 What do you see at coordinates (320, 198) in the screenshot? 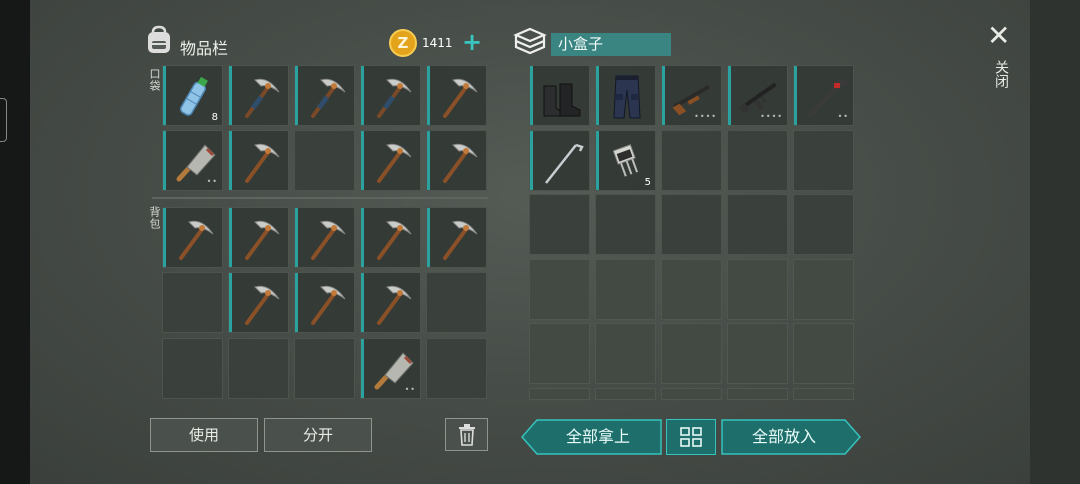
I see `section-divider` at bounding box center [320, 198].